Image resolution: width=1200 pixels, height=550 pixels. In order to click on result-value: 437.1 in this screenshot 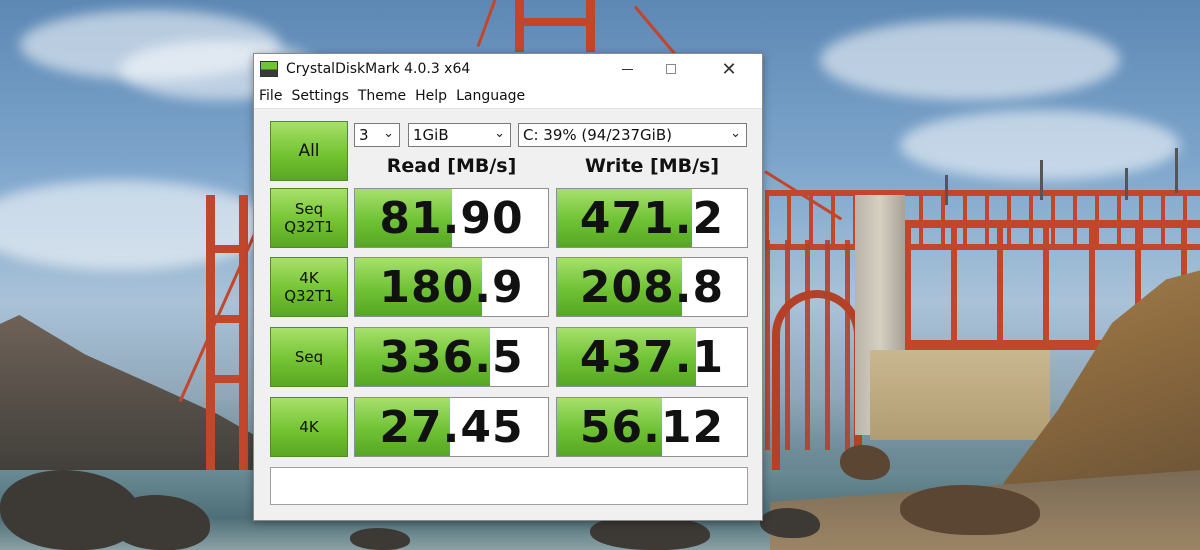, I will do `click(652, 357)`.